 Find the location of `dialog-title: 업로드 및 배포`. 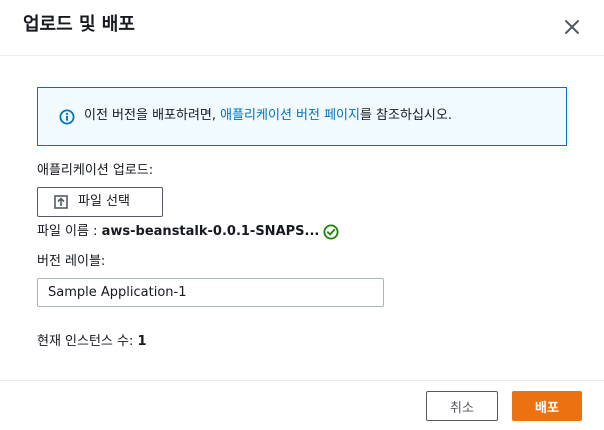

dialog-title: 업로드 및 배포 is located at coordinates (79, 24).